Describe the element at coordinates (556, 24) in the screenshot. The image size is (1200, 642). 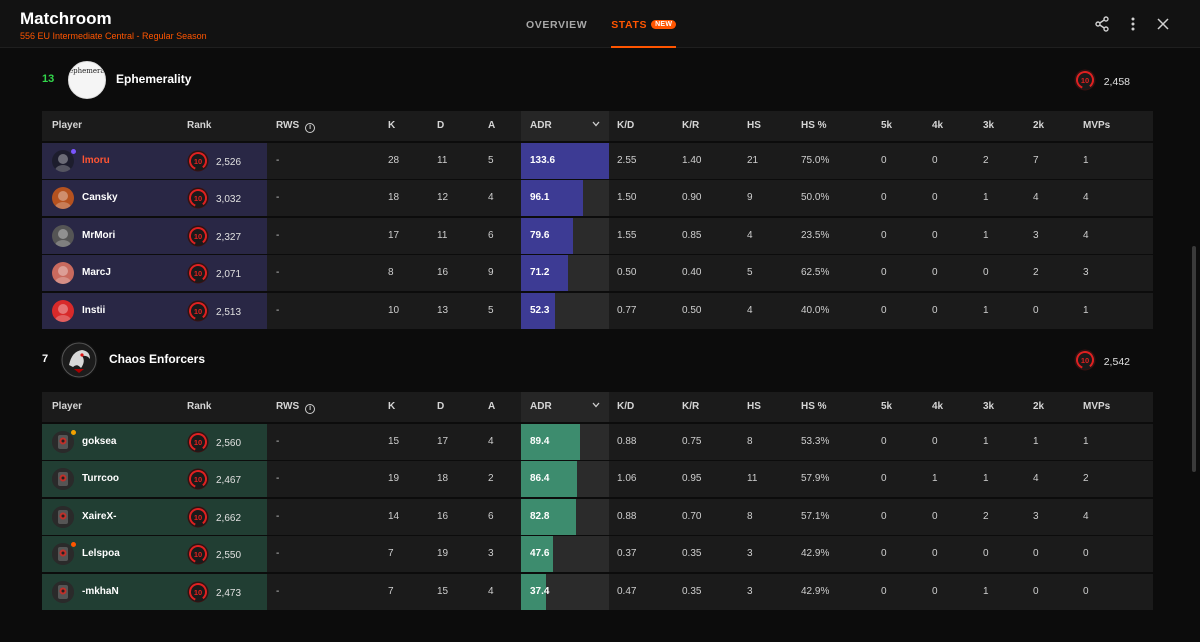
I see `tab-overview: OVERVIEW` at that location.